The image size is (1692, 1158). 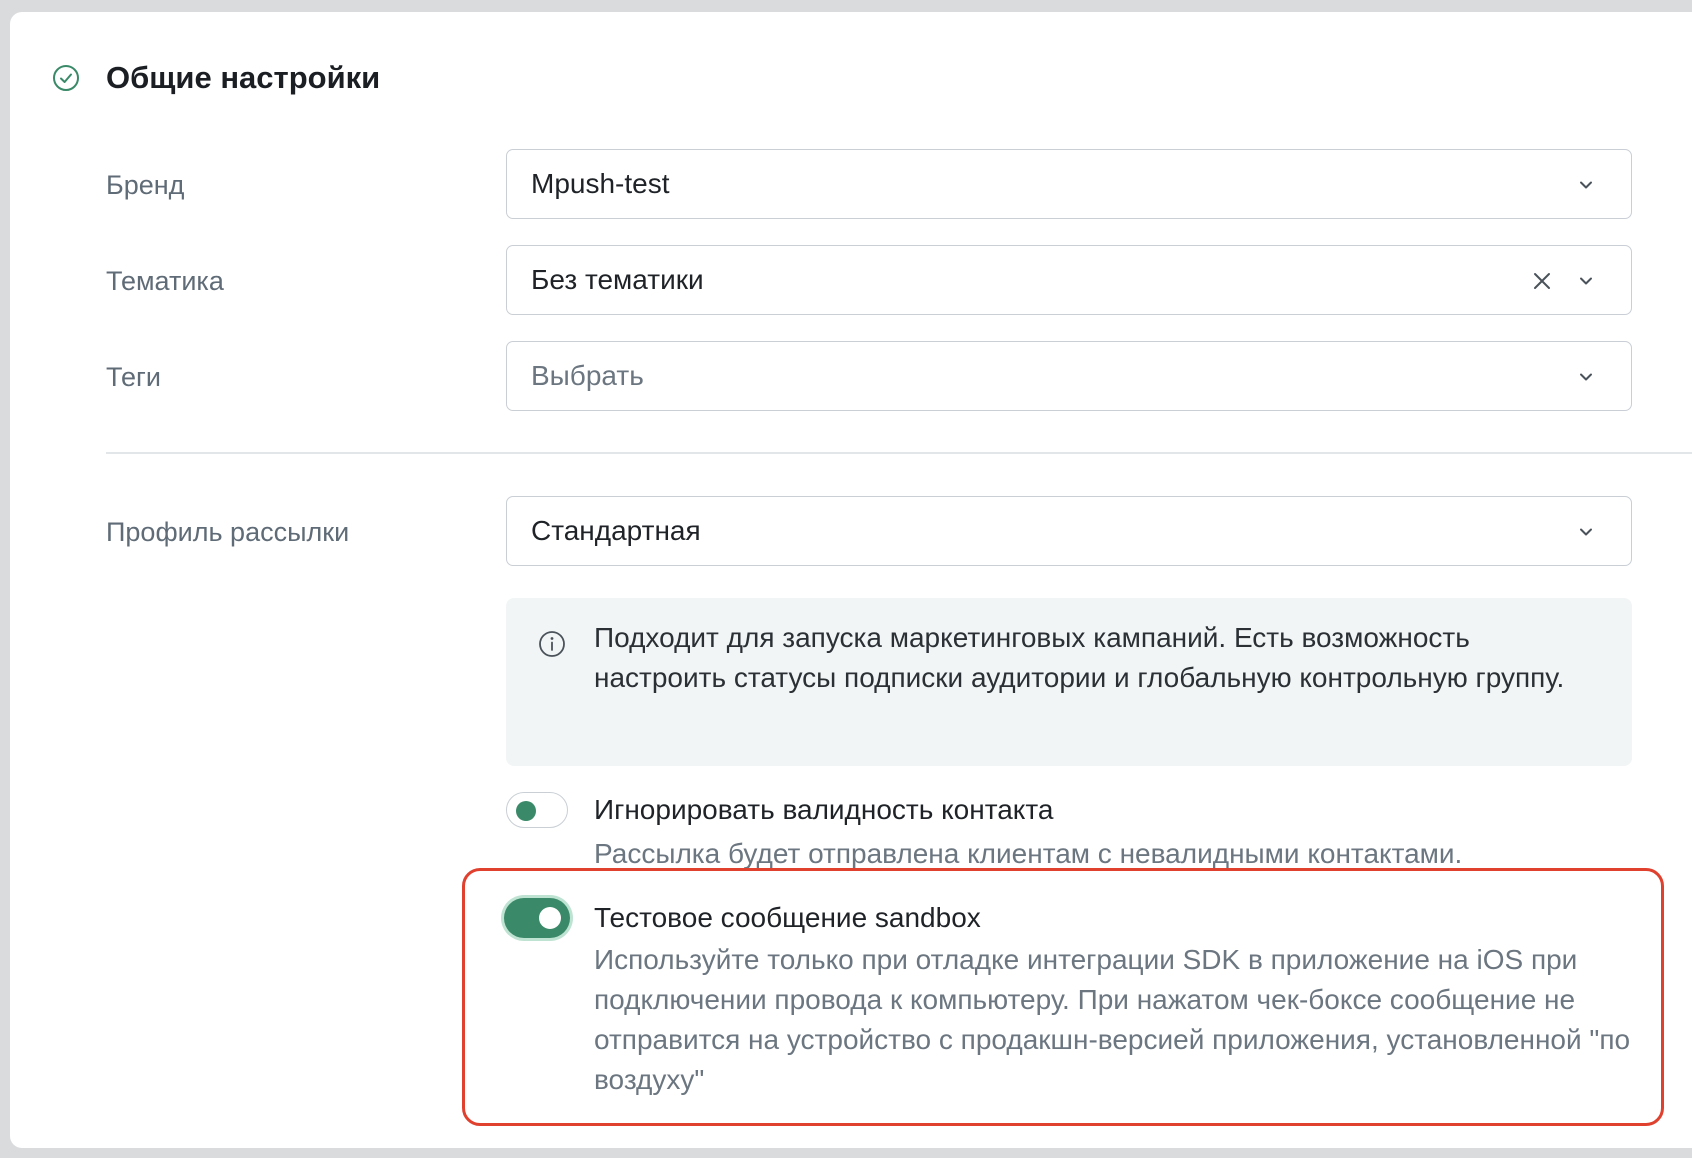 What do you see at coordinates (133, 377) in the screenshot?
I see `tags-label: Теги` at bounding box center [133, 377].